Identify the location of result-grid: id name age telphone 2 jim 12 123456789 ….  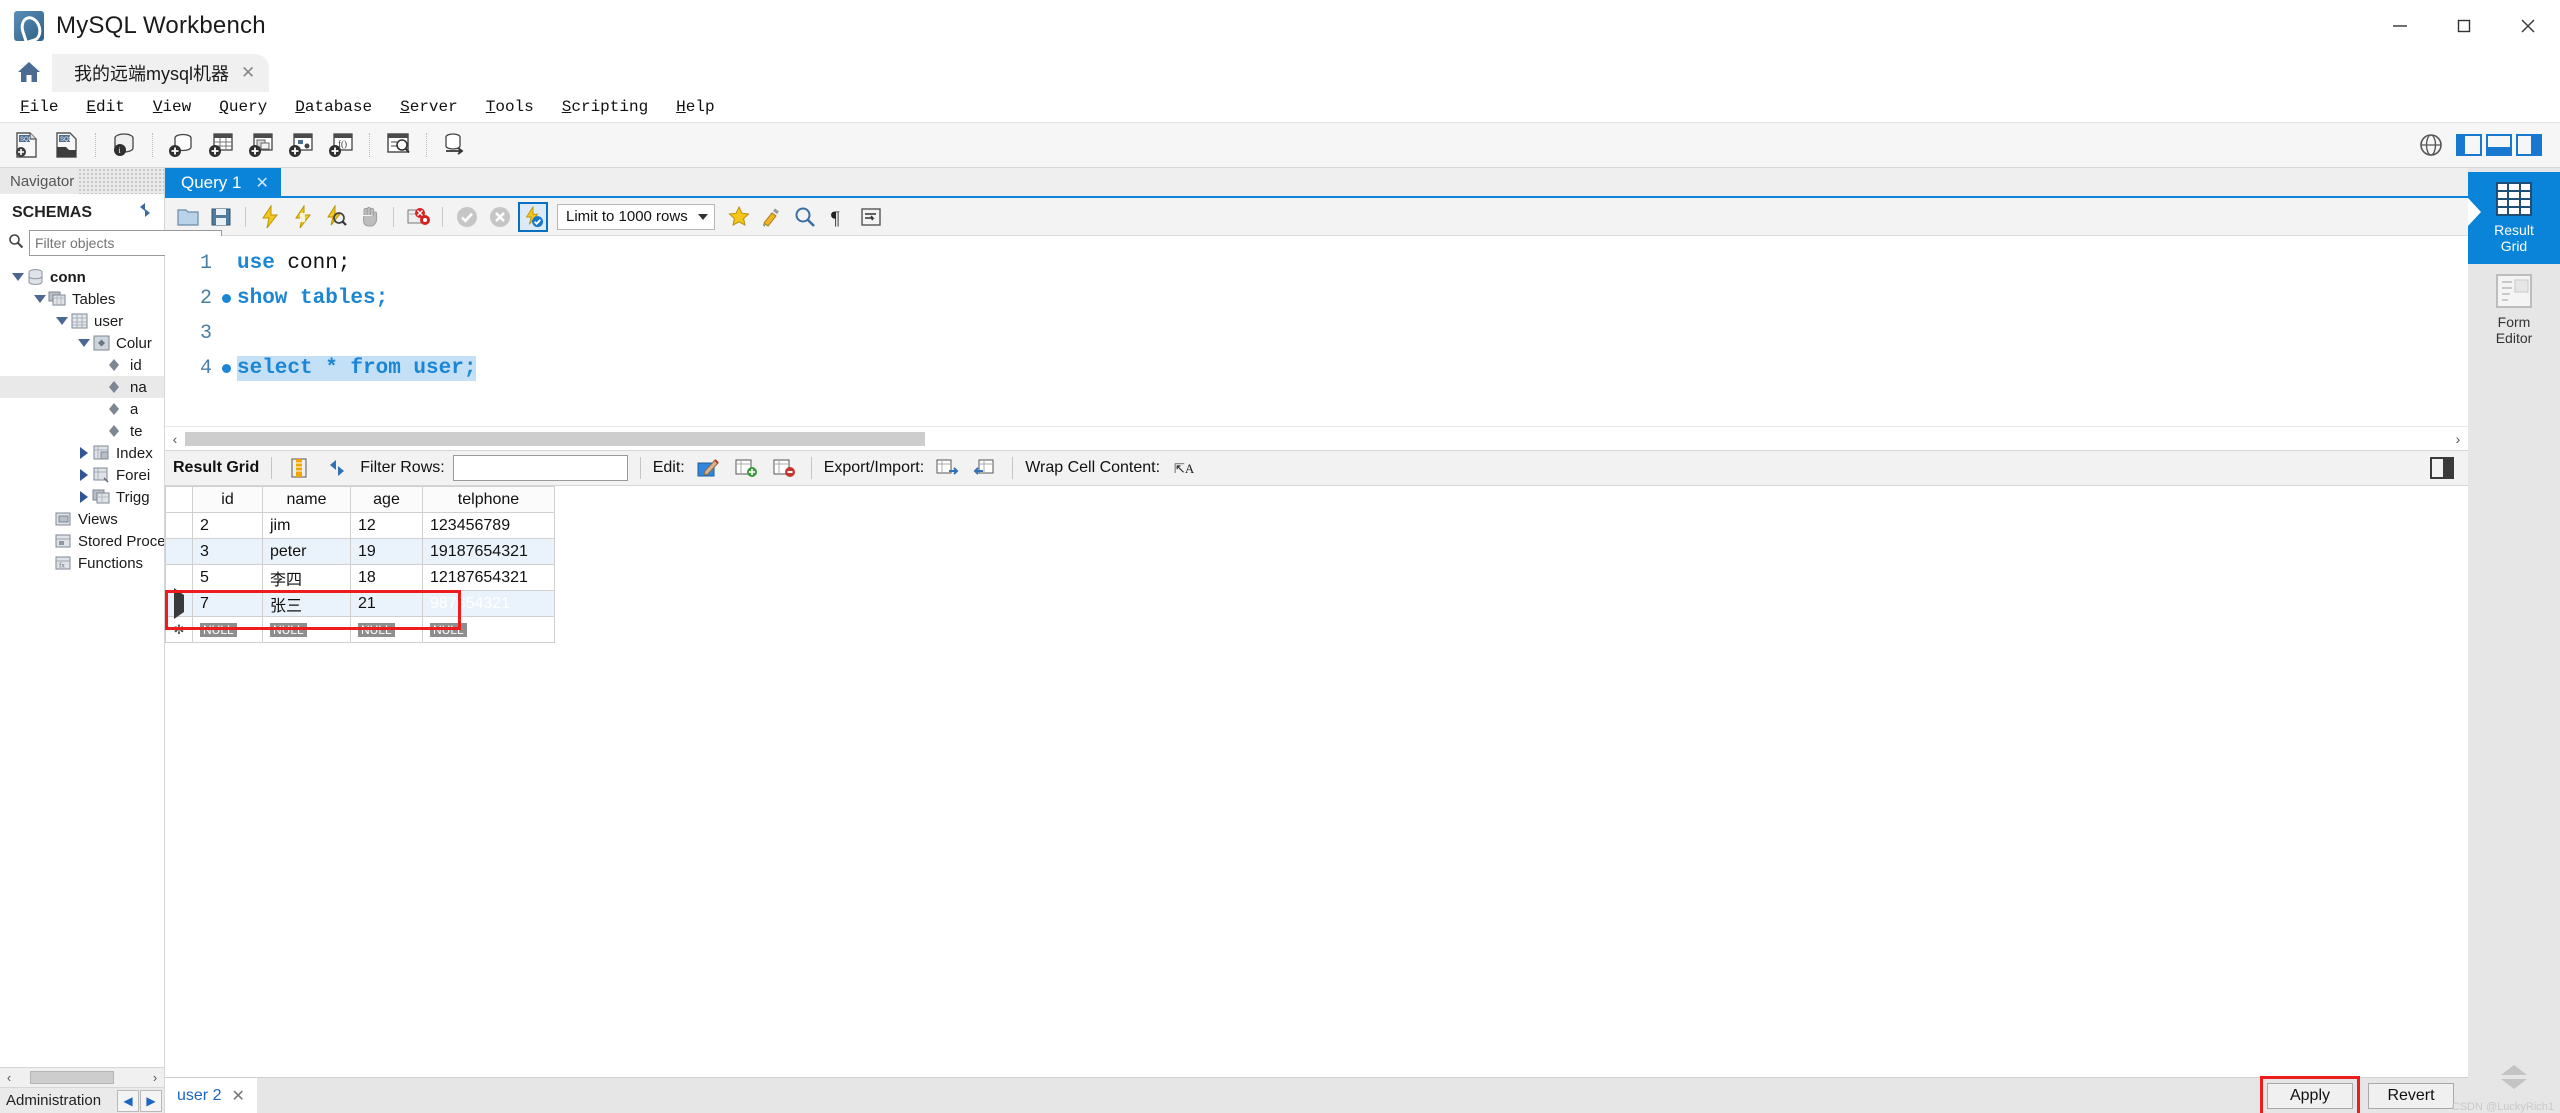
(360, 781).